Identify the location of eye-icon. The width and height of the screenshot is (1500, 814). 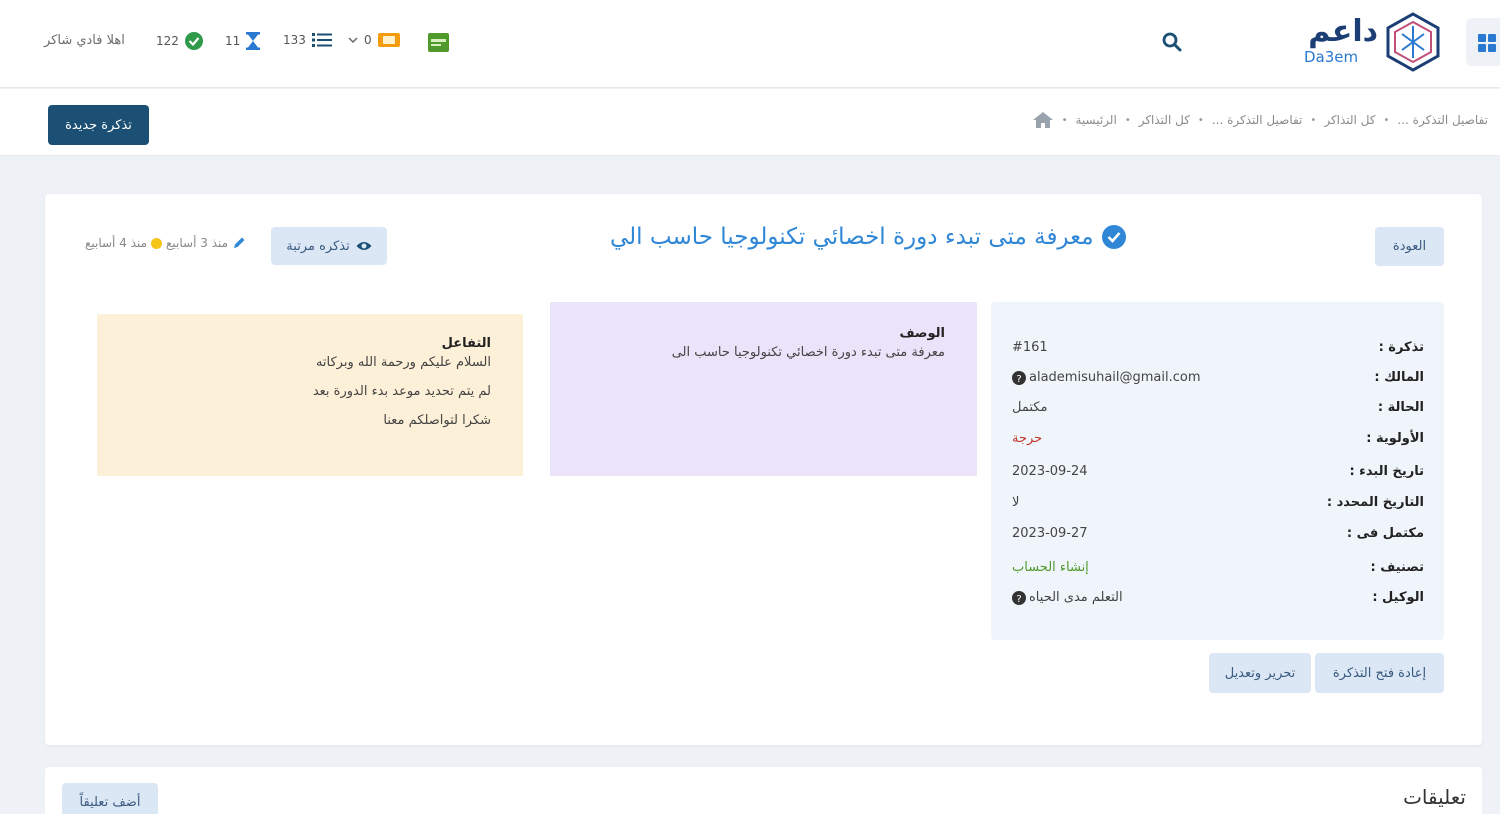
(364, 246).